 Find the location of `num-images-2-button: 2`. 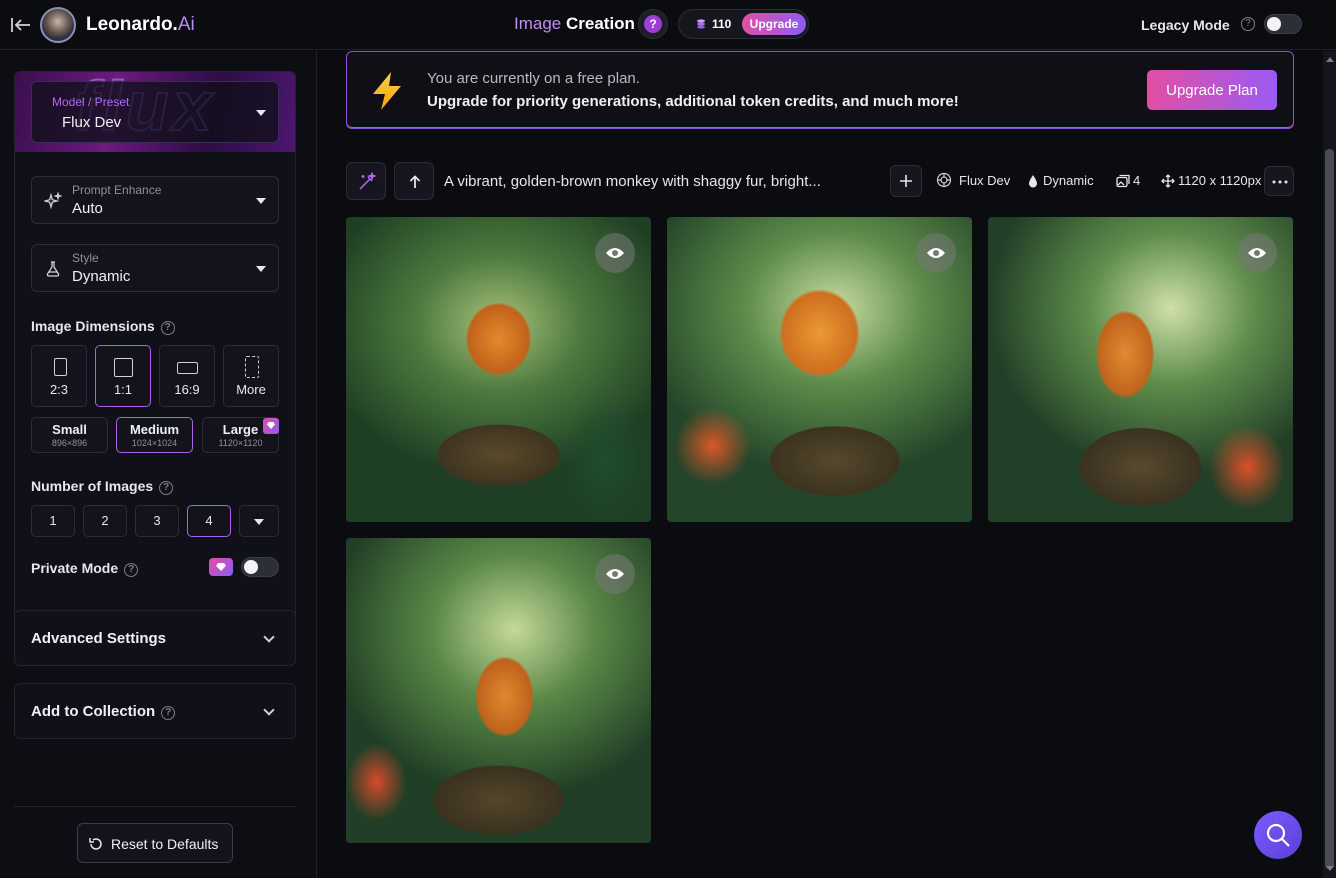

num-images-2-button: 2 is located at coordinates (105, 521).